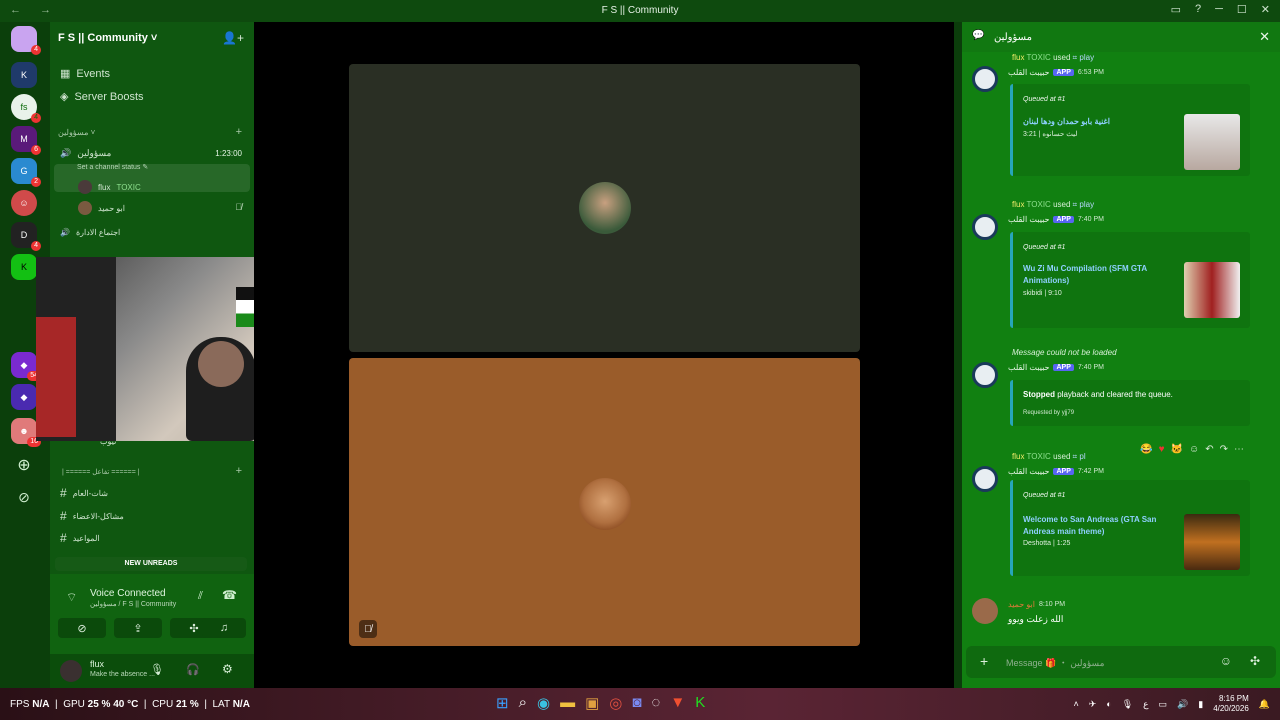 The width and height of the screenshot is (1280, 720). I want to click on server-icon: ◆ 54, so click(26, 366).